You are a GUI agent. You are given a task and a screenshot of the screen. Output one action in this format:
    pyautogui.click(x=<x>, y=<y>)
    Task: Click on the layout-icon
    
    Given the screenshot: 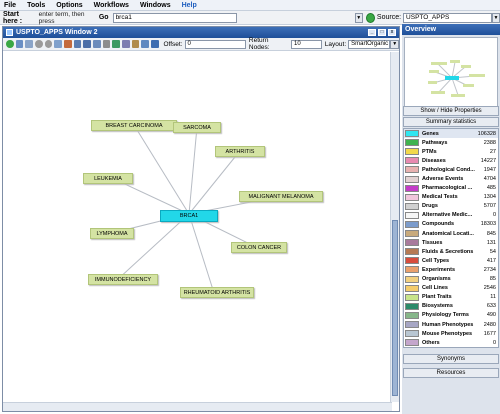 What is the action you would take?
    pyautogui.click(x=77, y=44)
    